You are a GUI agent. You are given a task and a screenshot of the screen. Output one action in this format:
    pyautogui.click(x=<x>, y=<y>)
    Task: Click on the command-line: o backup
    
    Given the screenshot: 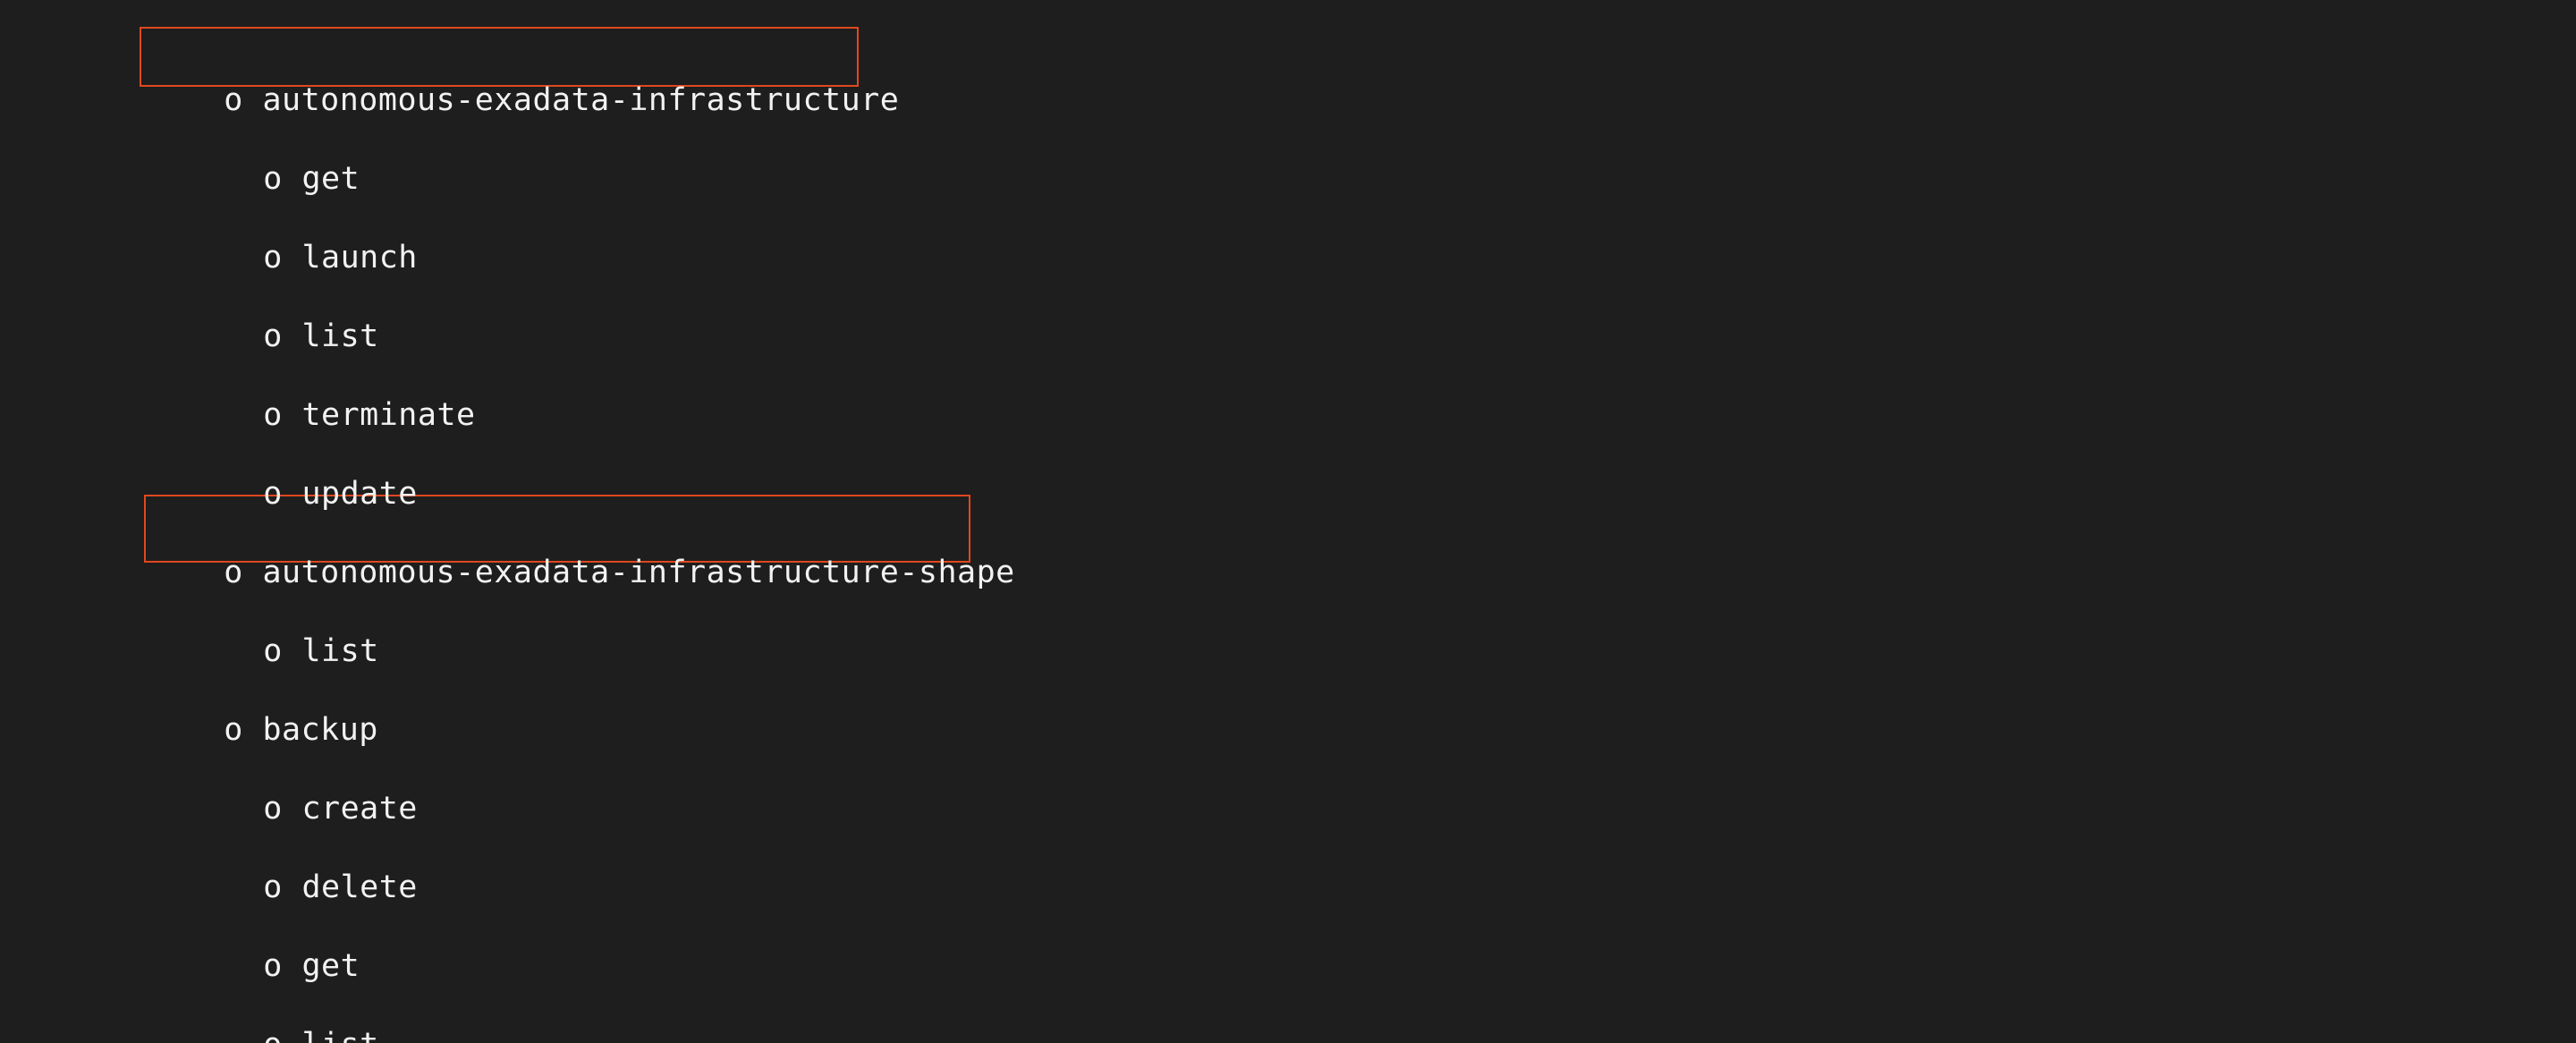 What is the action you would take?
    pyautogui.click(x=262, y=701)
    